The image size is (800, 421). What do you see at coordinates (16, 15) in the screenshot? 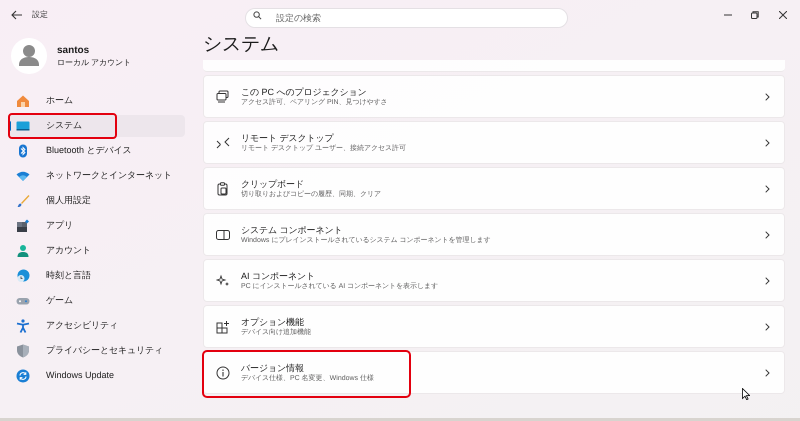
I see `back-icon` at bounding box center [16, 15].